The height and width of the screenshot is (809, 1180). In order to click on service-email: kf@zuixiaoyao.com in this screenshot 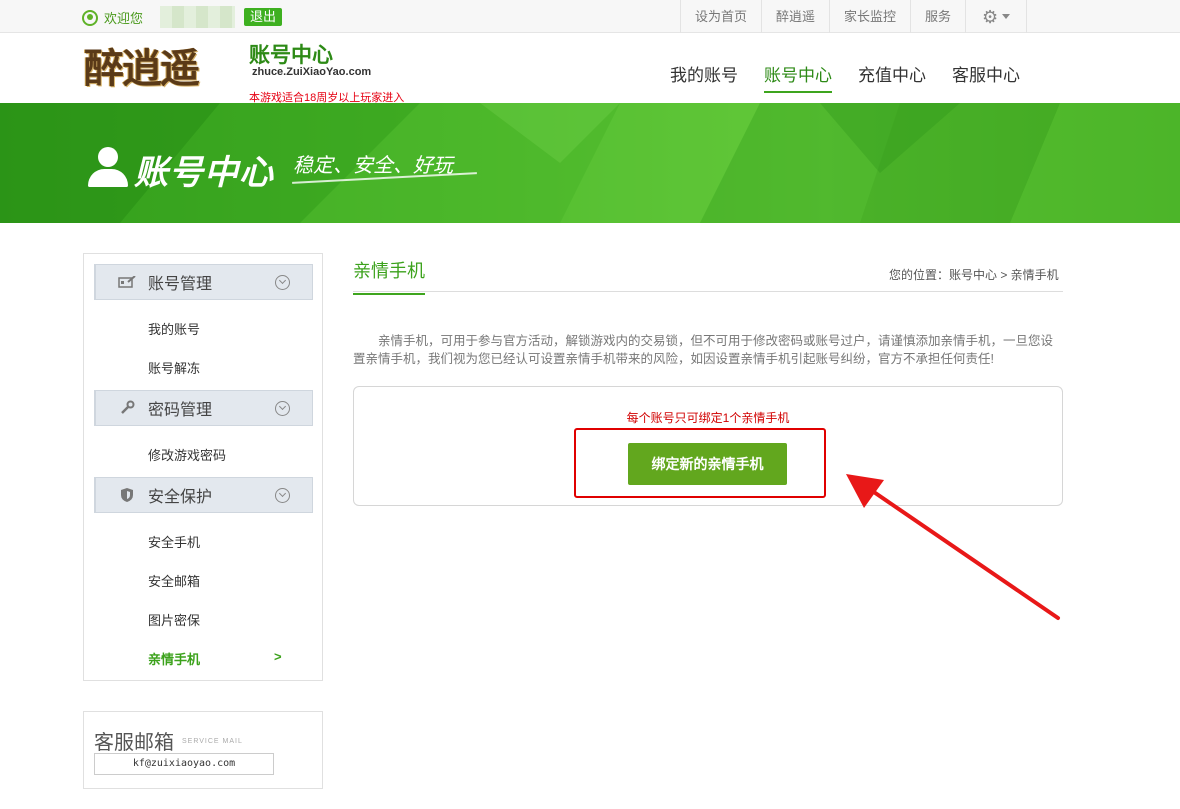, I will do `click(184, 764)`.